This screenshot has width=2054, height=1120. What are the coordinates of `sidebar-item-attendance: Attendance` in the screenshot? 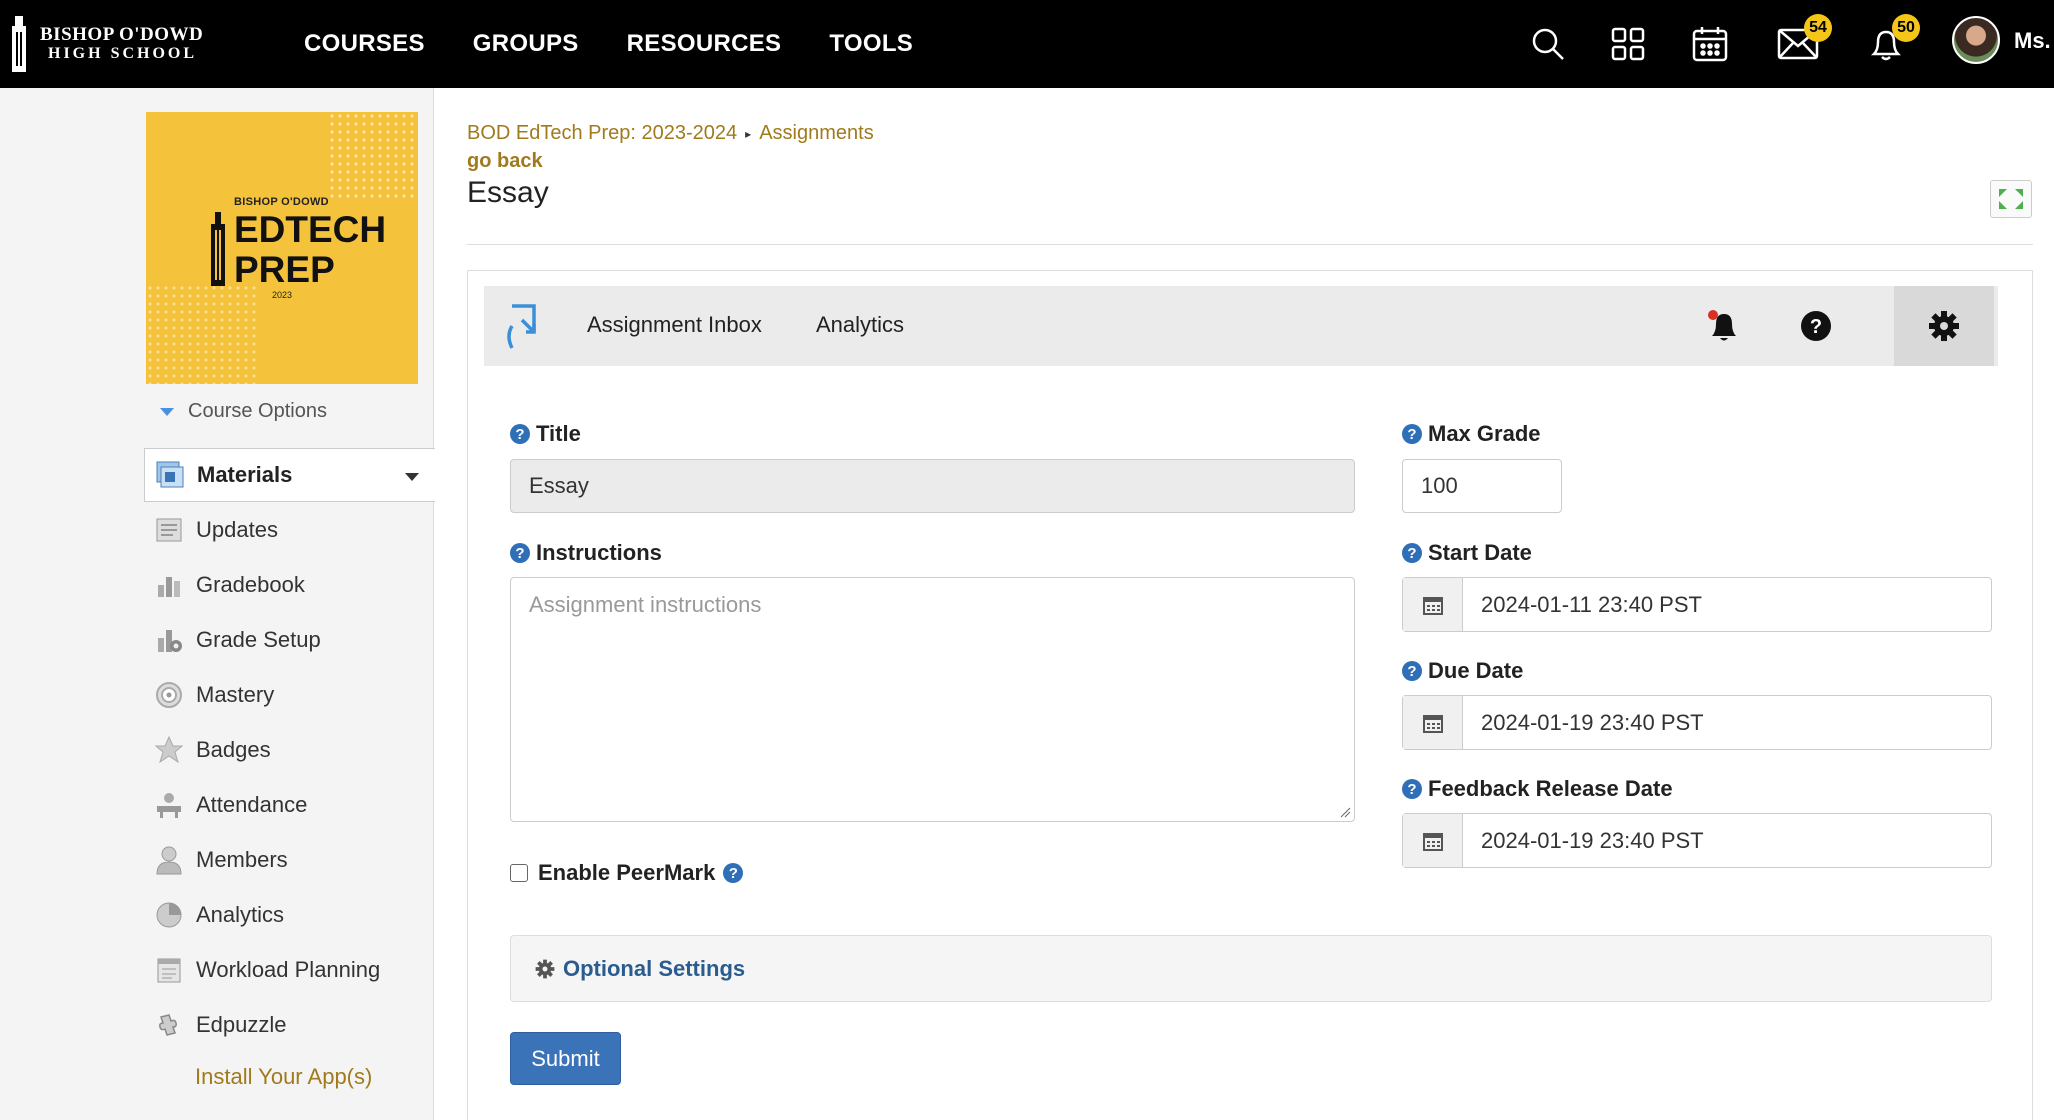 It's located at (230, 805).